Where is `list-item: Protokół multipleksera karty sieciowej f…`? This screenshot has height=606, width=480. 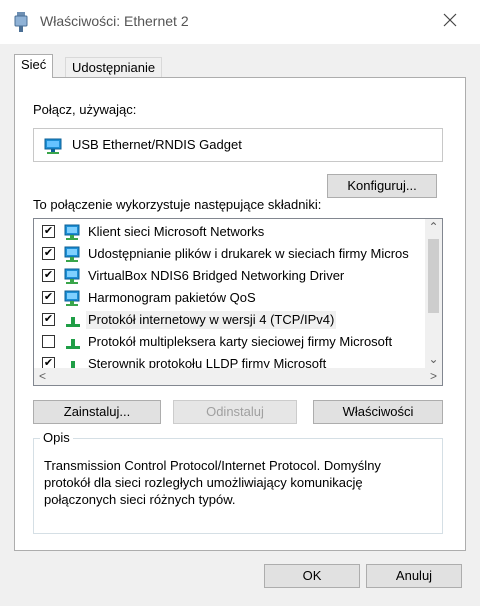 list-item: Protokół multipleksera karty sieciowej f… is located at coordinates (229, 342).